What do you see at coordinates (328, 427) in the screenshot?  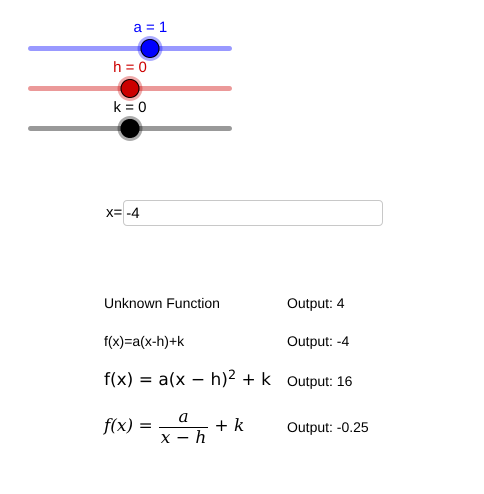 I see `output-label: Output: -0.25` at bounding box center [328, 427].